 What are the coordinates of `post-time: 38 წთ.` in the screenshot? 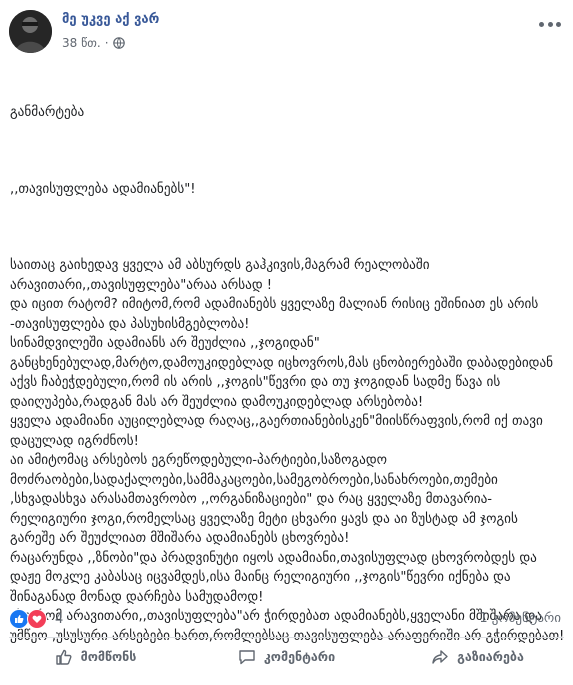 It's located at (81, 43).